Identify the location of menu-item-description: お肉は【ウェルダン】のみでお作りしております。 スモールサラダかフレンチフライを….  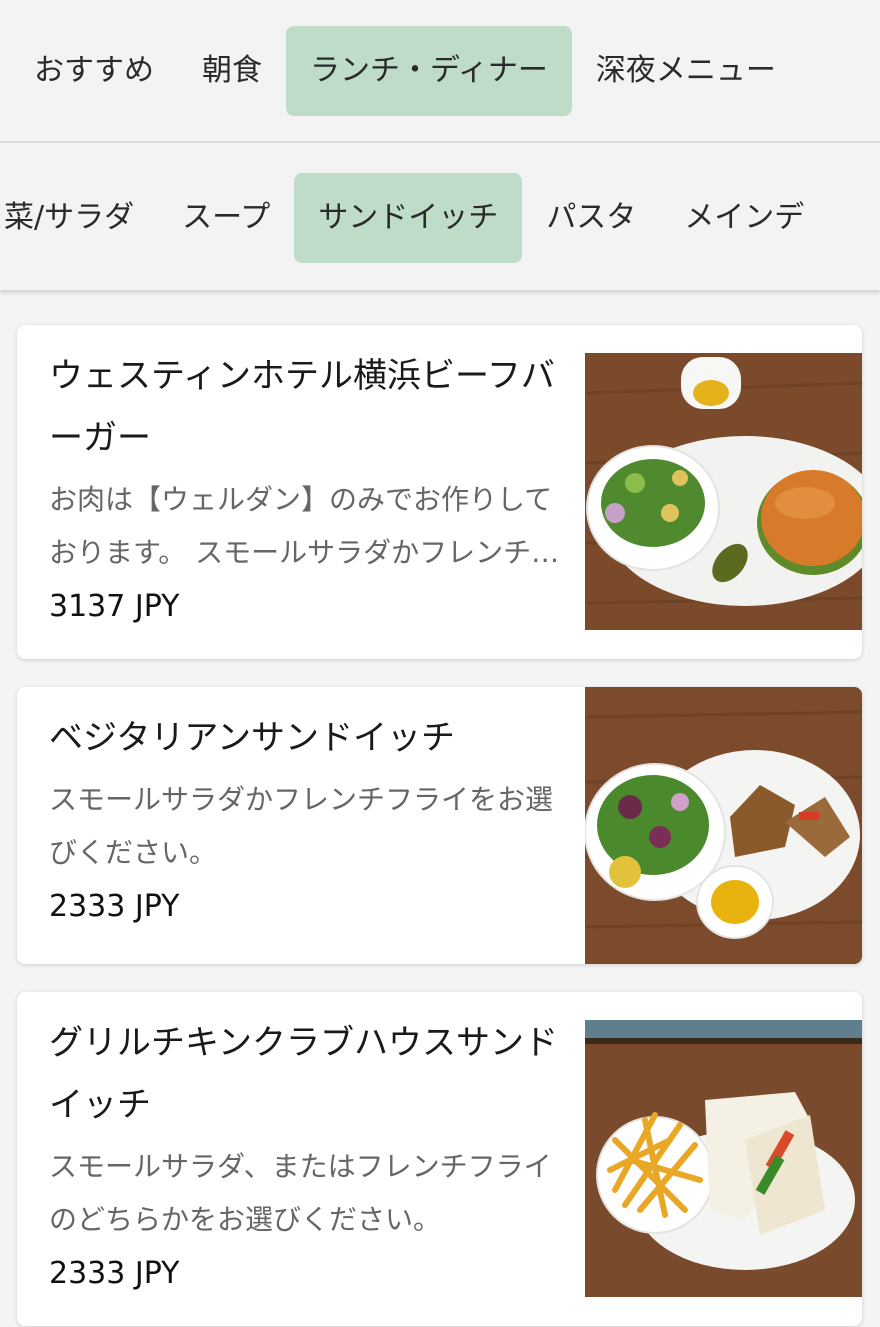
(304, 526).